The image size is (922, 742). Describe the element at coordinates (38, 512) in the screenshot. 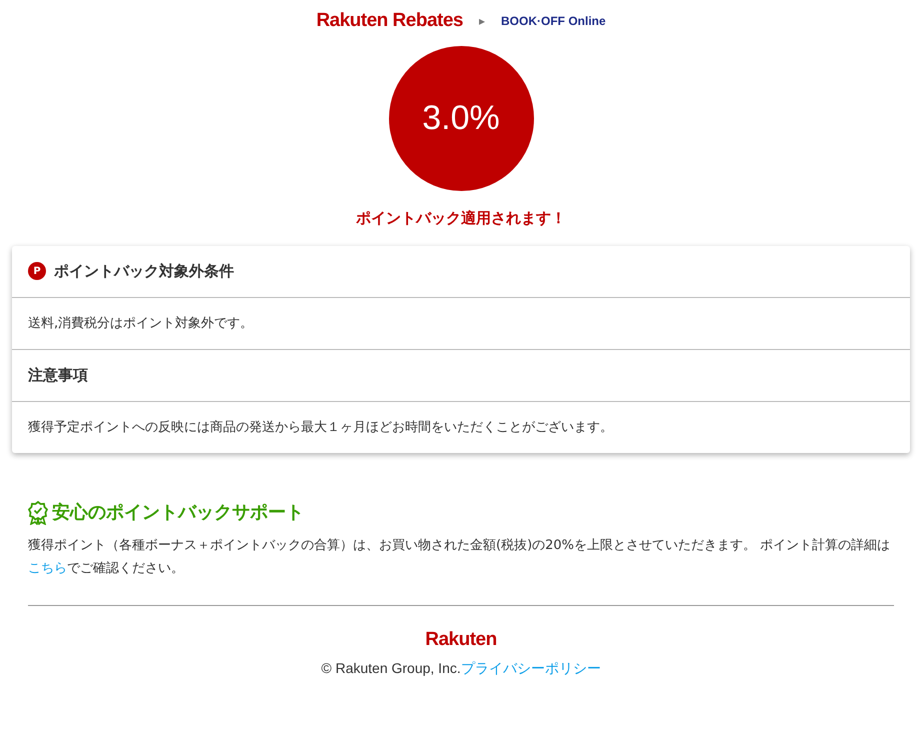

I see `badge-icon` at that location.